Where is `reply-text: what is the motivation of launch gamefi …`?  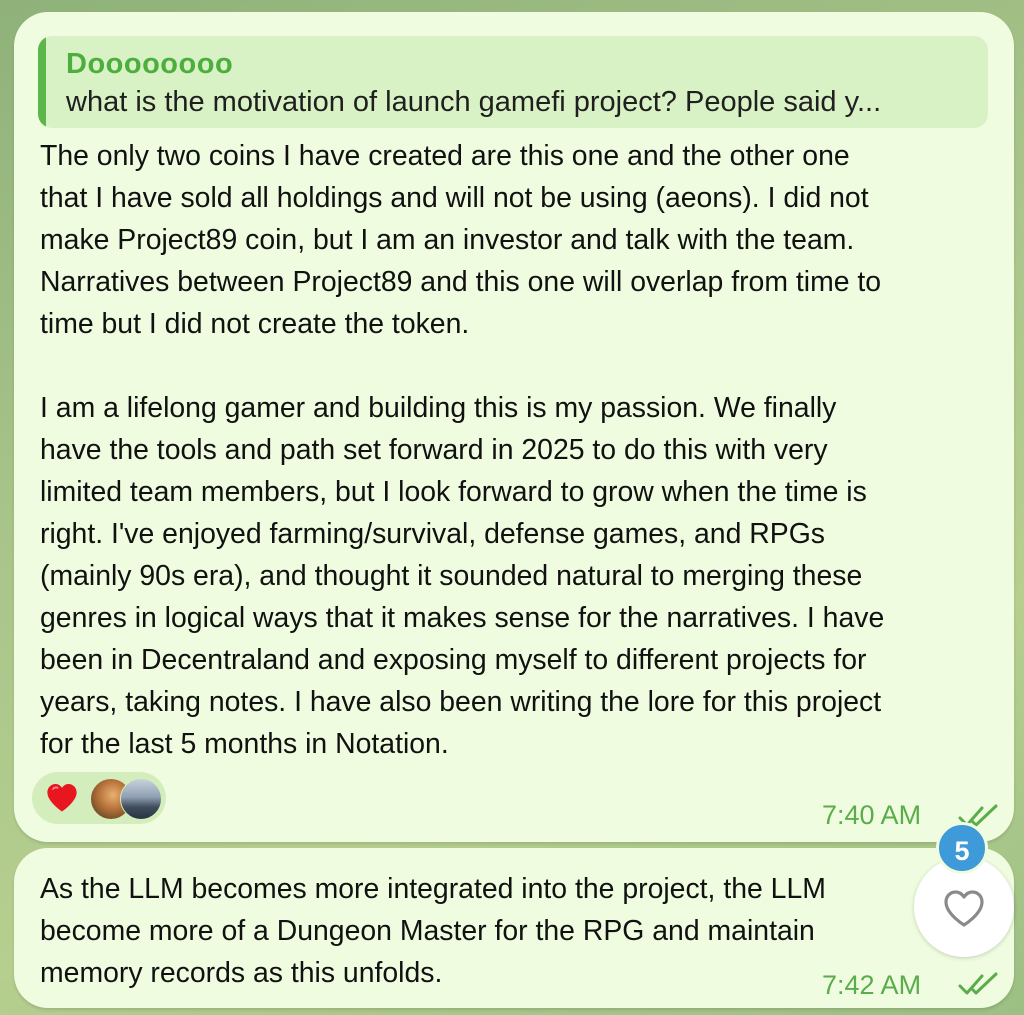
reply-text: what is the motivation of launch gamefi … is located at coordinates (474, 102).